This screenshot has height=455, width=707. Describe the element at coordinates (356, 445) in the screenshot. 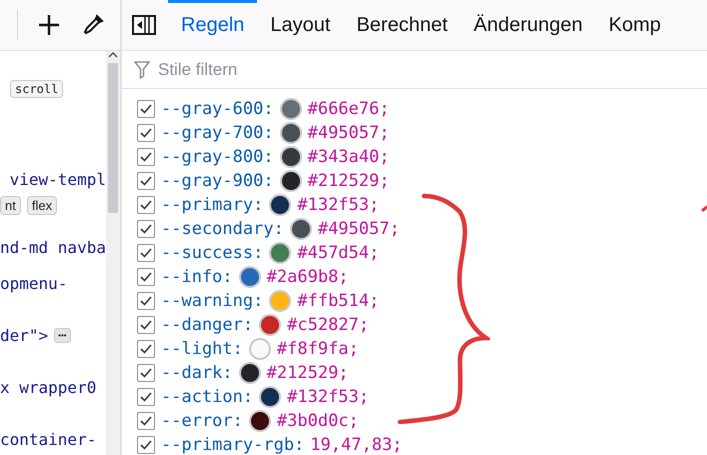

I see `property-value: 19,47,83;` at that location.